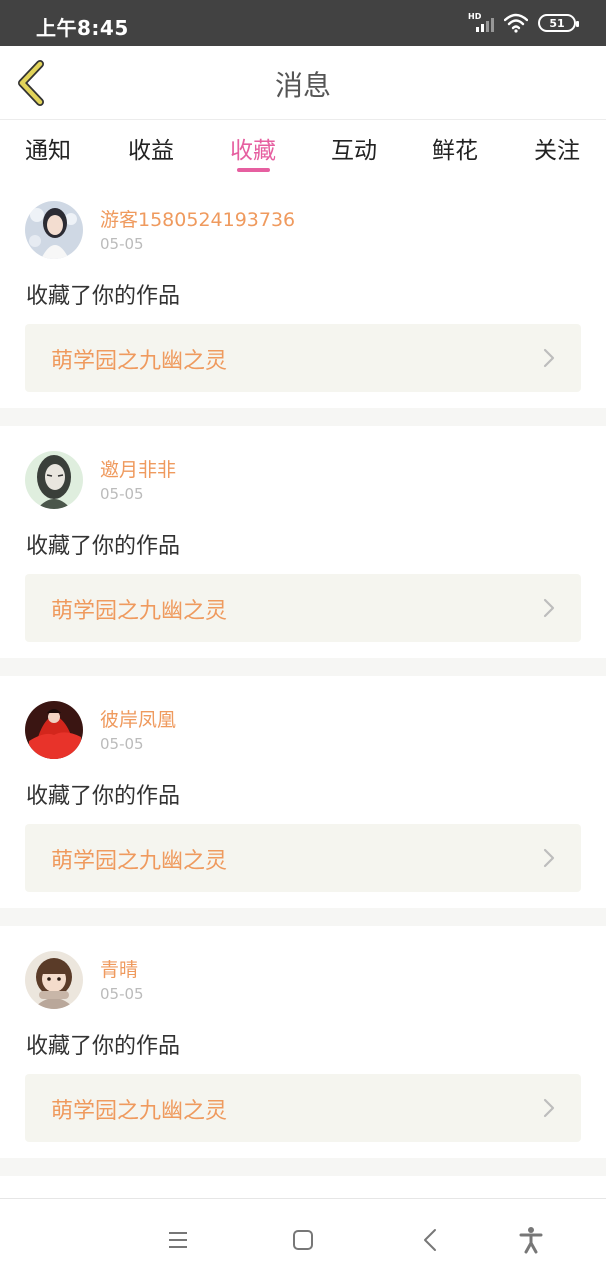 This screenshot has width=606, height=1280. What do you see at coordinates (302, 85) in the screenshot?
I see `page-title: 消息` at bounding box center [302, 85].